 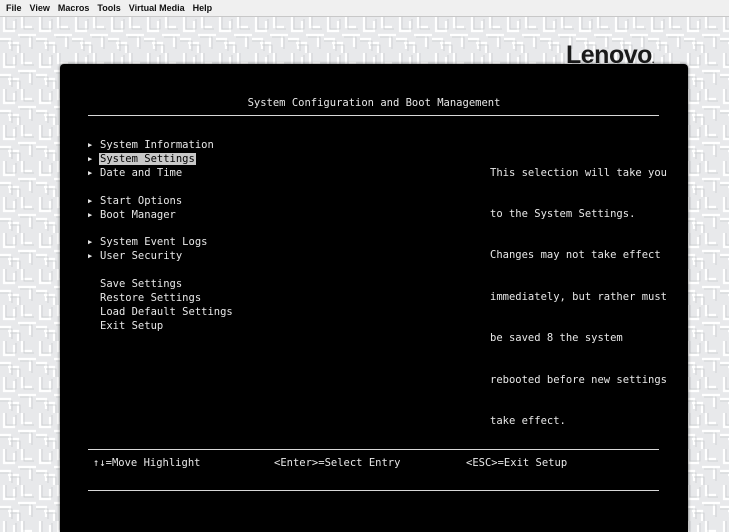 What do you see at coordinates (373, 490) in the screenshot?
I see `divider-footer-bottom` at bounding box center [373, 490].